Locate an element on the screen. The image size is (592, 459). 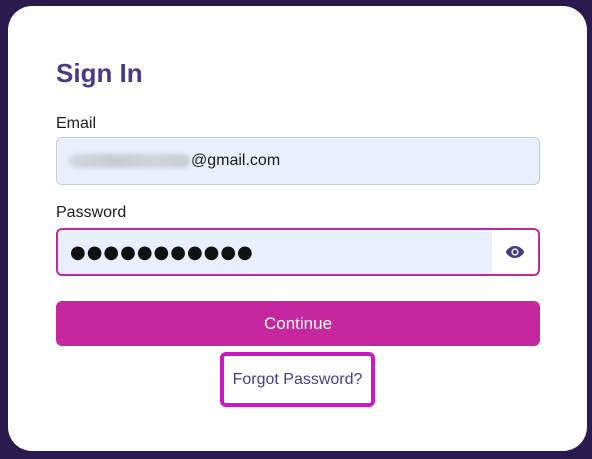
redacted-email-username is located at coordinates (129, 161).